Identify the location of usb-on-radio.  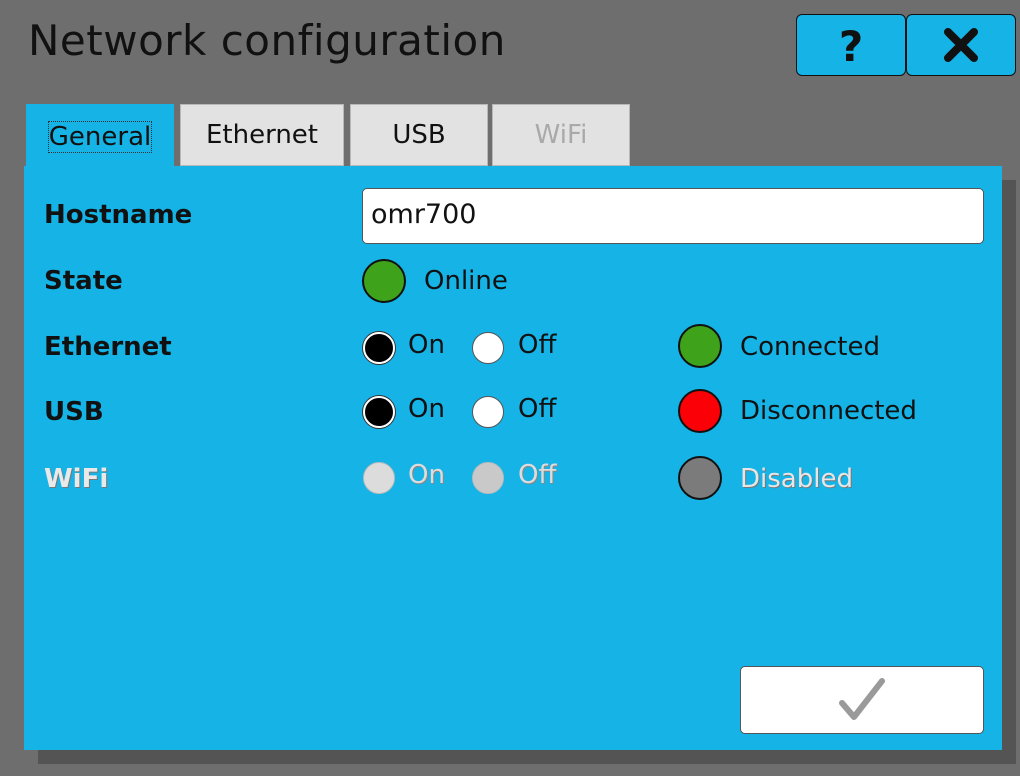
(379, 412).